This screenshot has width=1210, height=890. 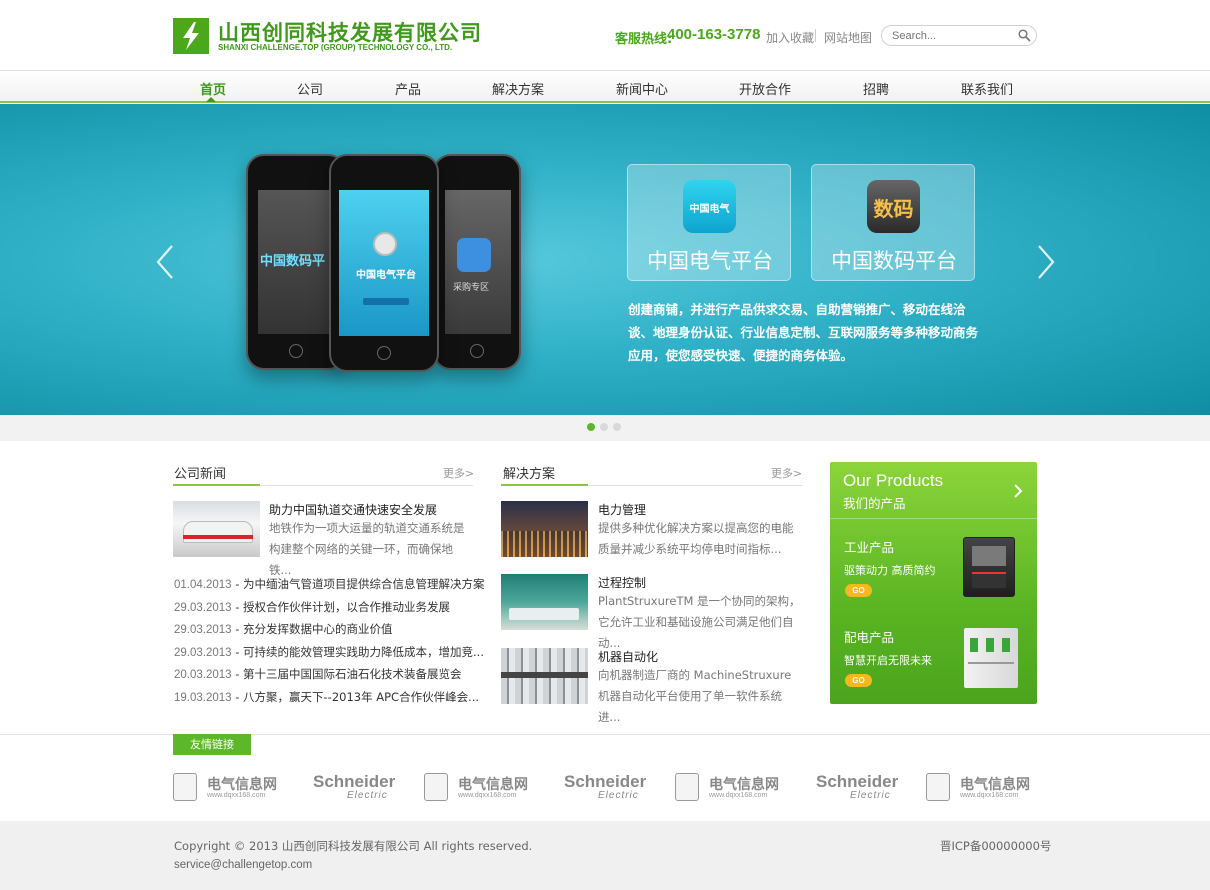 I want to click on phone-center: 中国电气平台, so click(x=384, y=263).